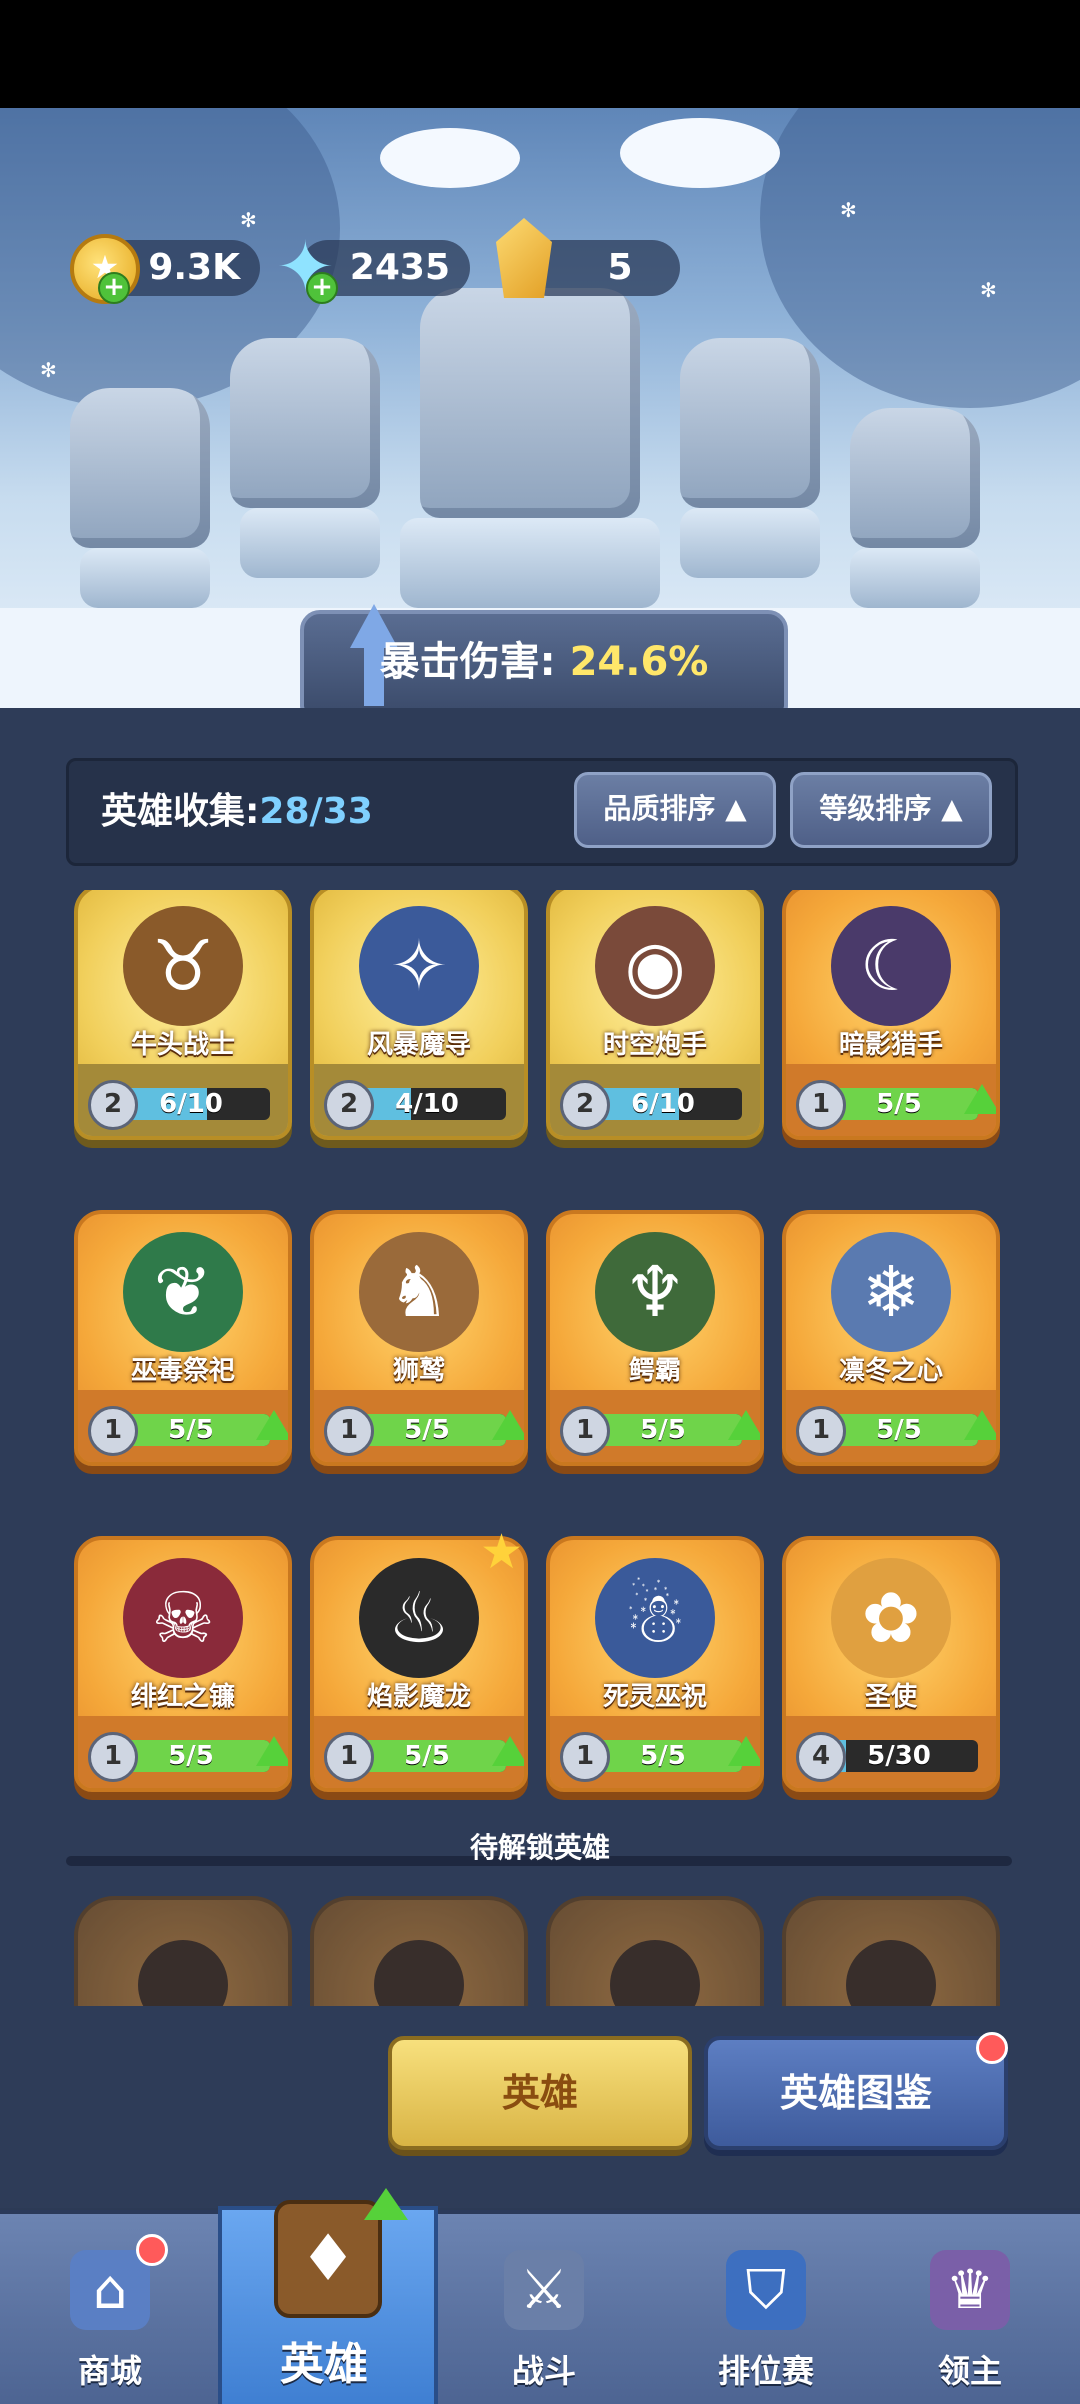 The image size is (1080, 2404). I want to click on hero-name: 圣使, so click(890, 1697).